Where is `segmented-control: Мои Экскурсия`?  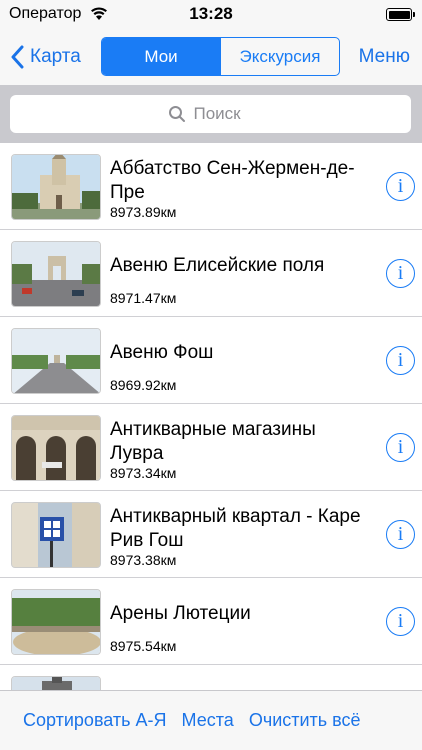 segmented-control: Мои Экскурсия is located at coordinates (220, 56).